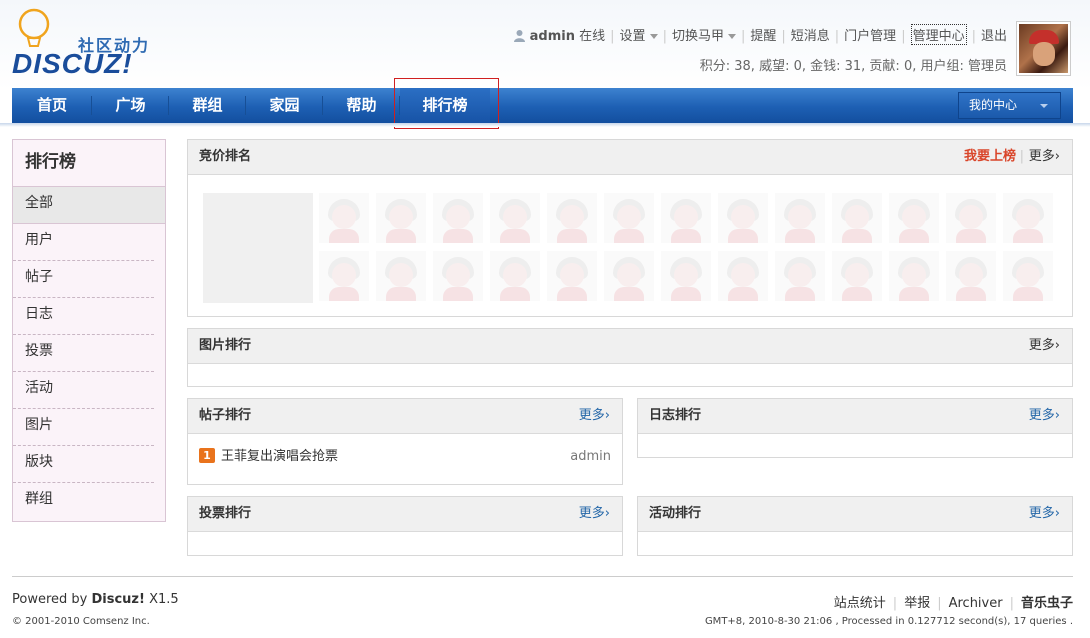 The width and height of the screenshot is (1090, 638). I want to click on avatar-image, so click(1043, 48).